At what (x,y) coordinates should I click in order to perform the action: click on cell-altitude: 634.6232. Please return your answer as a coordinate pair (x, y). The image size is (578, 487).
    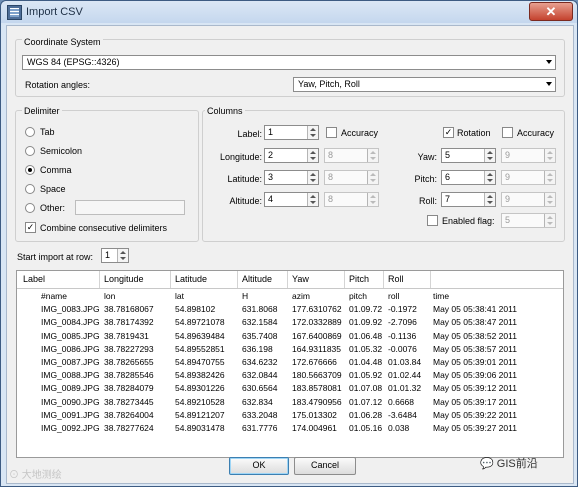
    Looking at the image, I should click on (260, 362).